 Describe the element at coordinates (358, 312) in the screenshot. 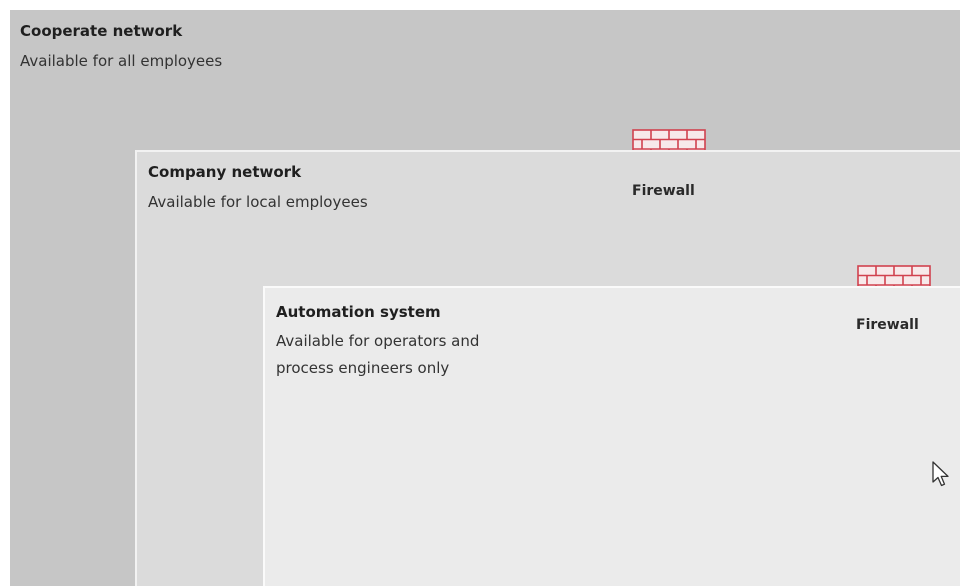

I see `automation-system-title: Automation system` at that location.